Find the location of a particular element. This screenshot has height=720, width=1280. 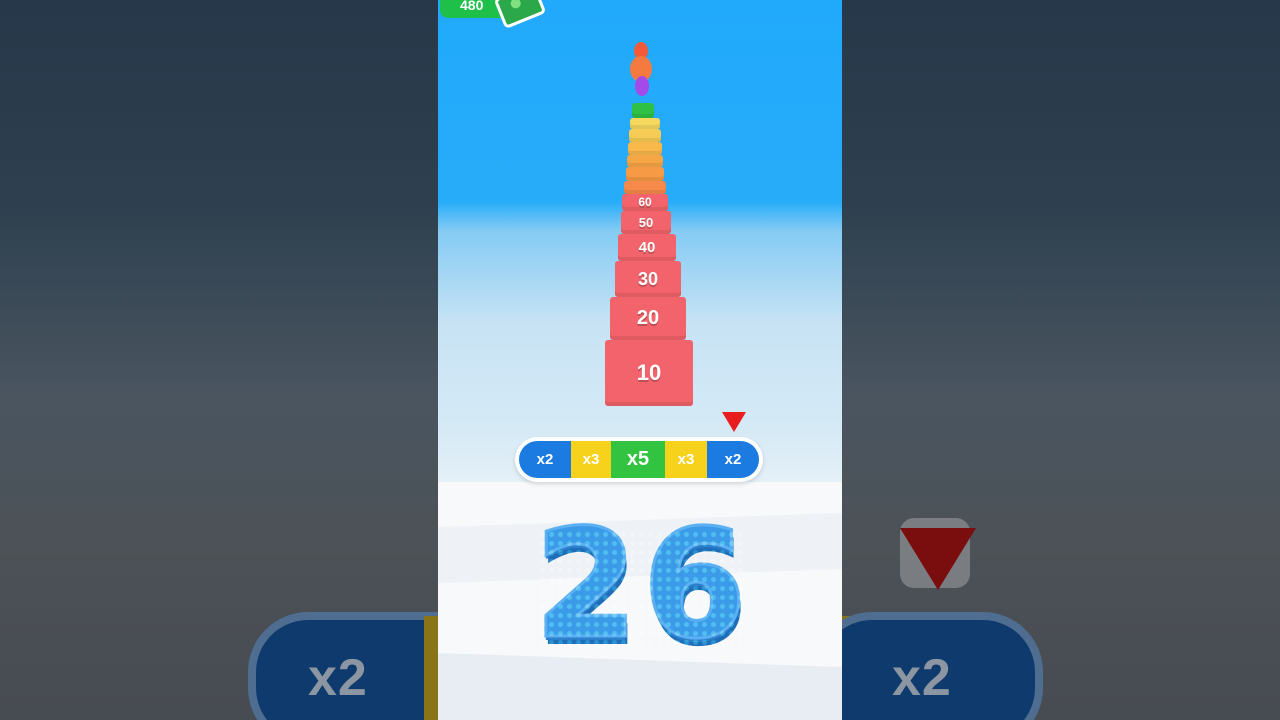

tower-block: 40 is located at coordinates (647, 247).